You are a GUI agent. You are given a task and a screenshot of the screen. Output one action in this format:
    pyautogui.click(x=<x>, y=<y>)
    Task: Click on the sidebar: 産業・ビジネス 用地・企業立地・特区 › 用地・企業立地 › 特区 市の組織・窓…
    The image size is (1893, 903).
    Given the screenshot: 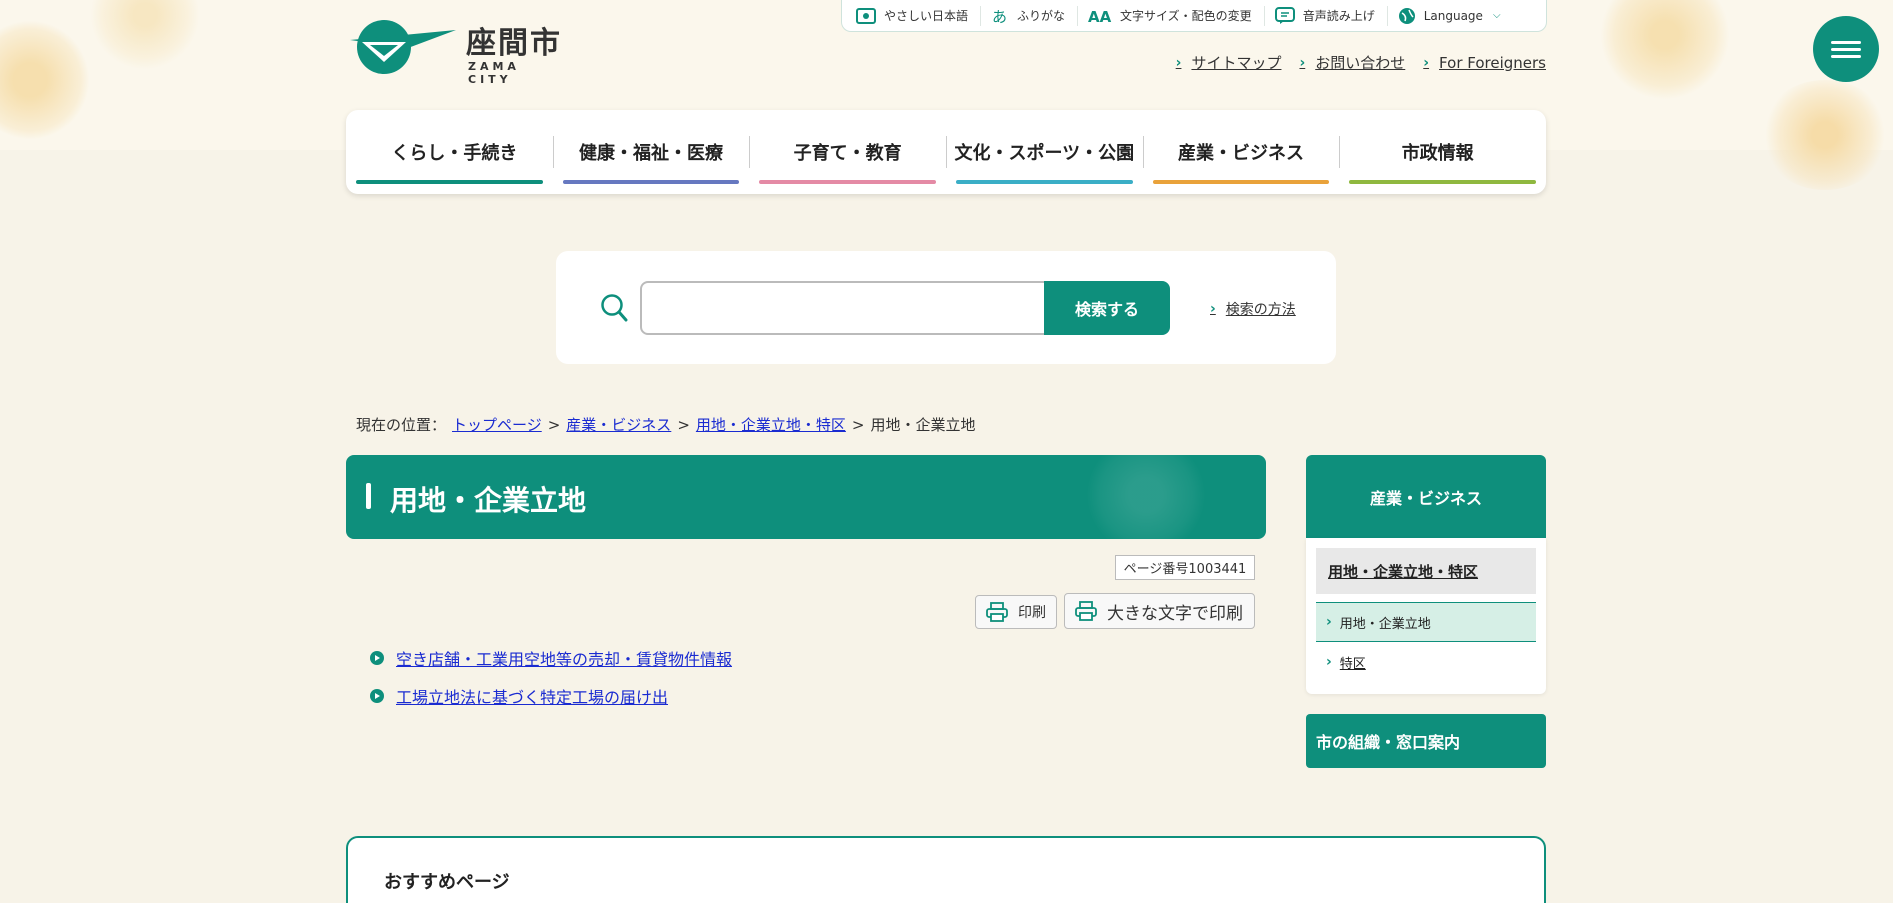 What is the action you would take?
    pyautogui.click(x=1426, y=611)
    